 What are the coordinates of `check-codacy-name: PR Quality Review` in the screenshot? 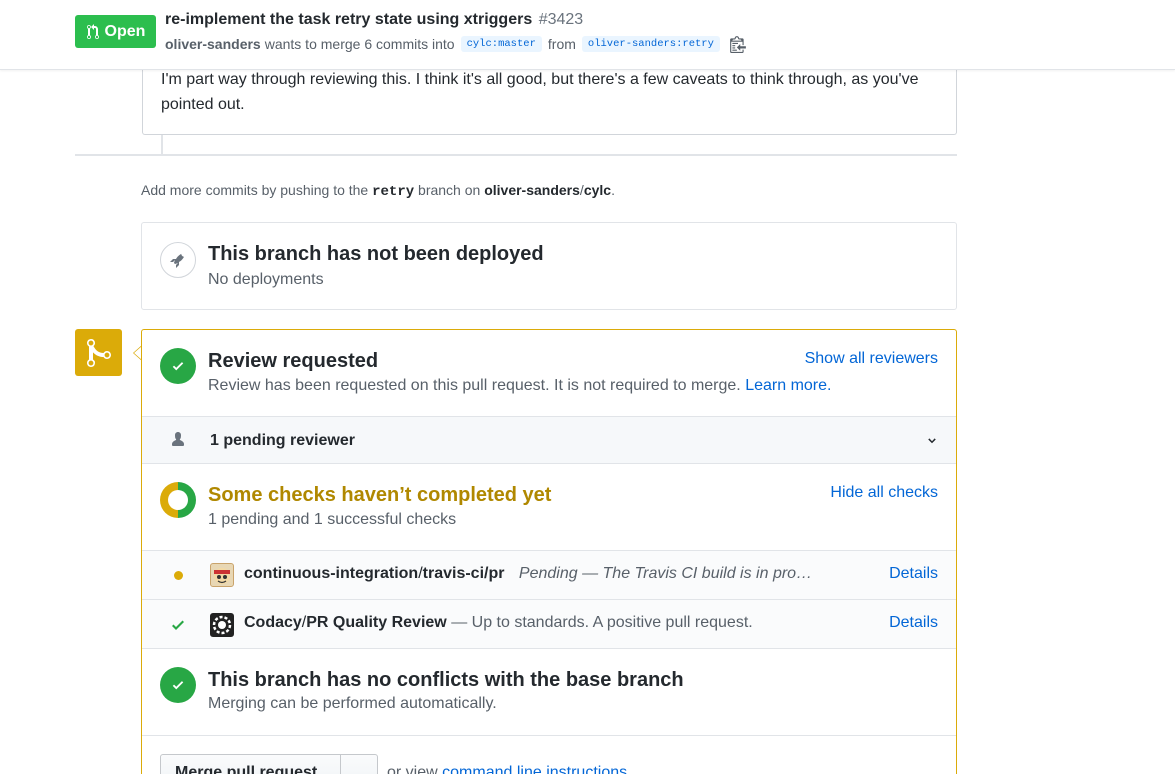 It's located at (376, 622).